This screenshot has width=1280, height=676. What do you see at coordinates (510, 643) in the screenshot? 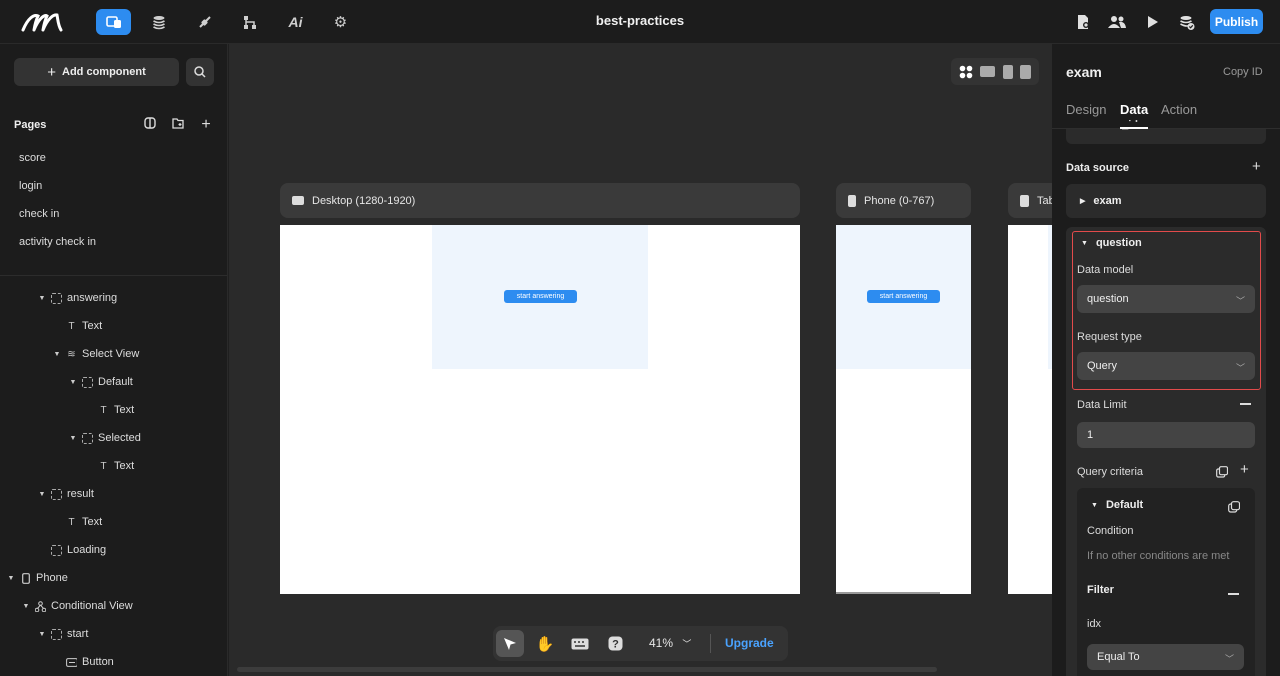
I see `select-tool-button` at bounding box center [510, 643].